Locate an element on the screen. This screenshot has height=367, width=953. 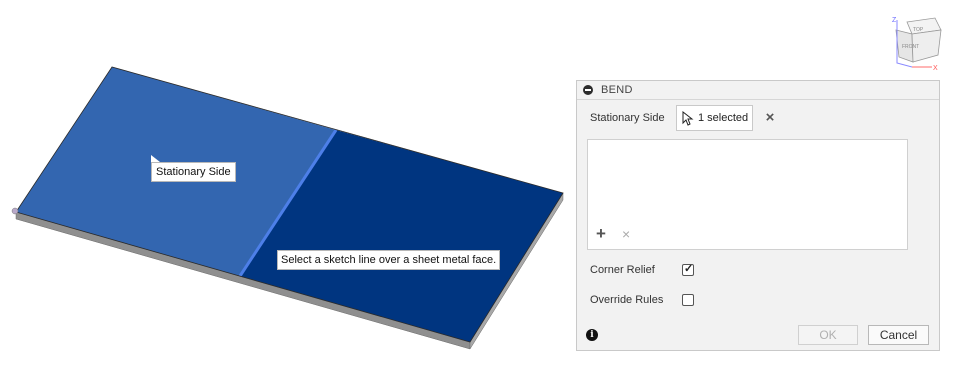
corner-relief-checkbox: ✓ is located at coordinates (688, 269).